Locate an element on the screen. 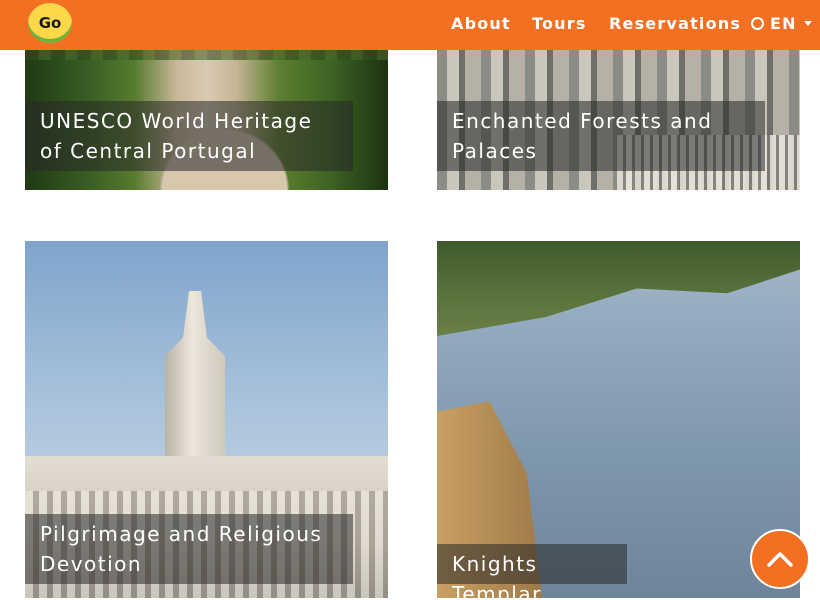 Image resolution: width=820 pixels, height=600 pixels. card-caption: Knights Templar is located at coordinates (532, 571).